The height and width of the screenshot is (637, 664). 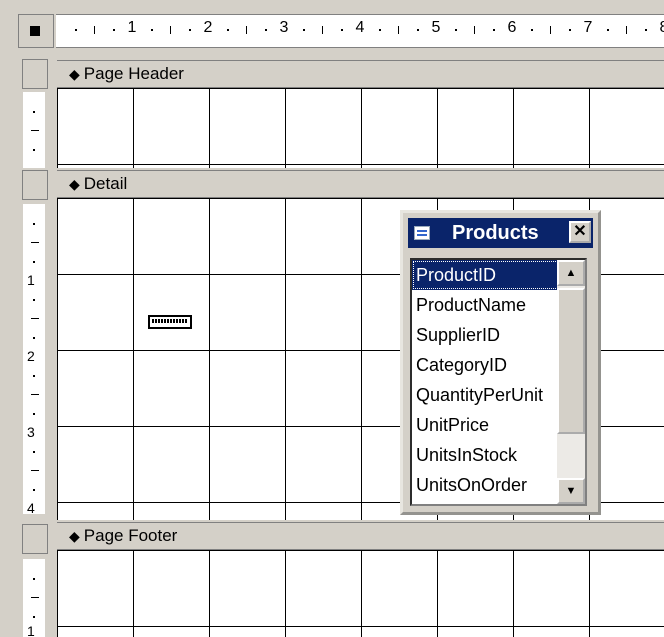 I want to click on page-footer-bar: ◆ Page Footer, so click(x=360, y=536).